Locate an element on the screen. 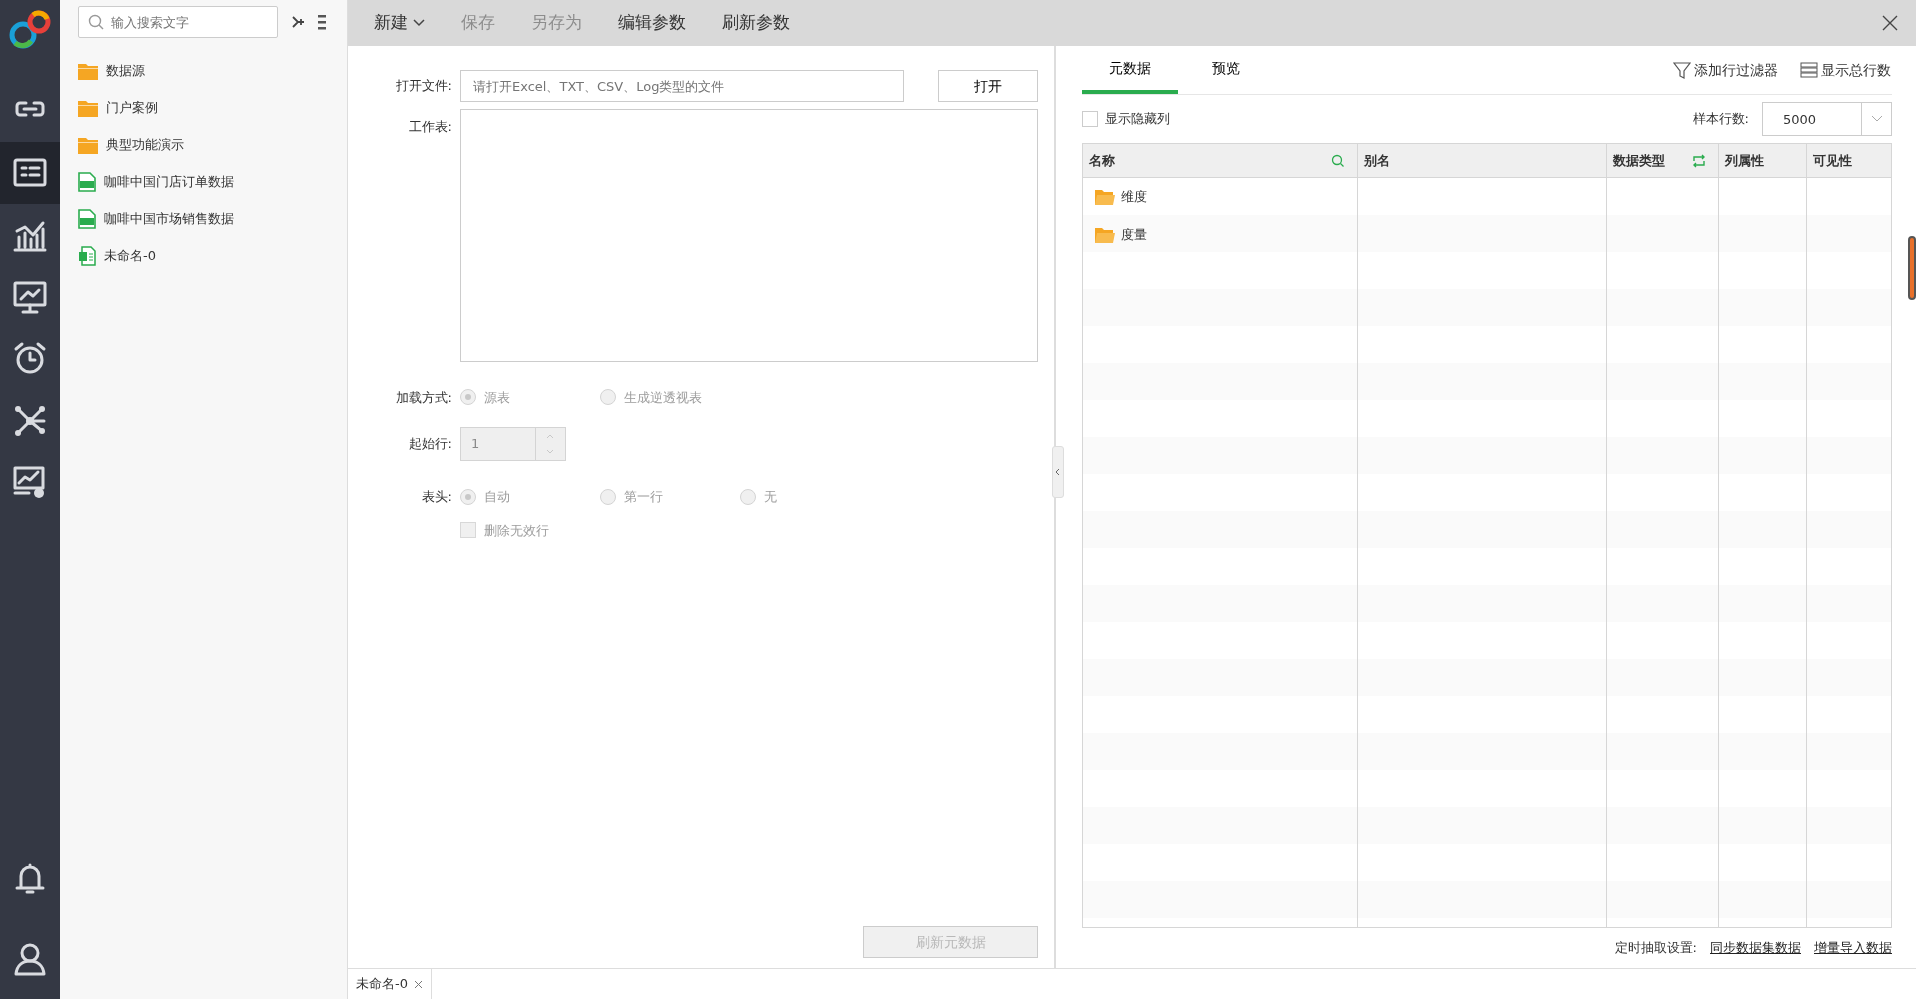 The height and width of the screenshot is (999, 1916). monitor-gear-icon is located at coordinates (30, 483).